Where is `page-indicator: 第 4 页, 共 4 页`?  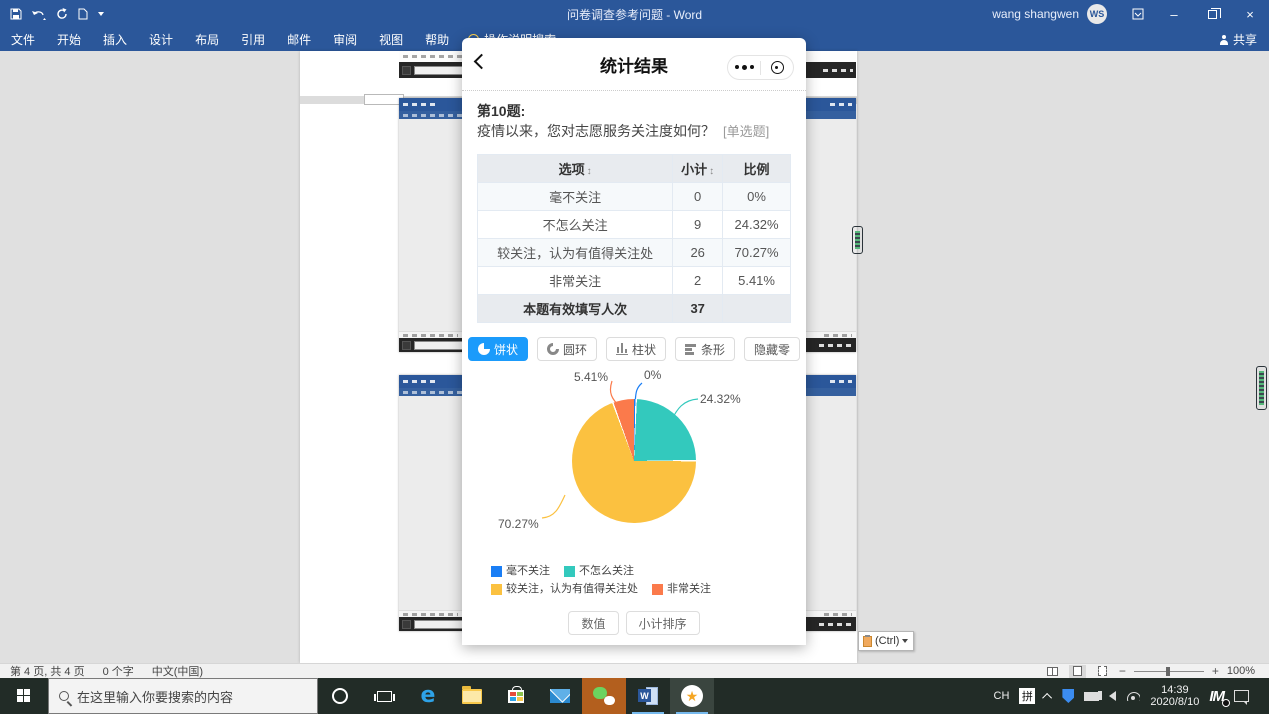 page-indicator: 第 4 页, 共 4 页 is located at coordinates (47, 671).